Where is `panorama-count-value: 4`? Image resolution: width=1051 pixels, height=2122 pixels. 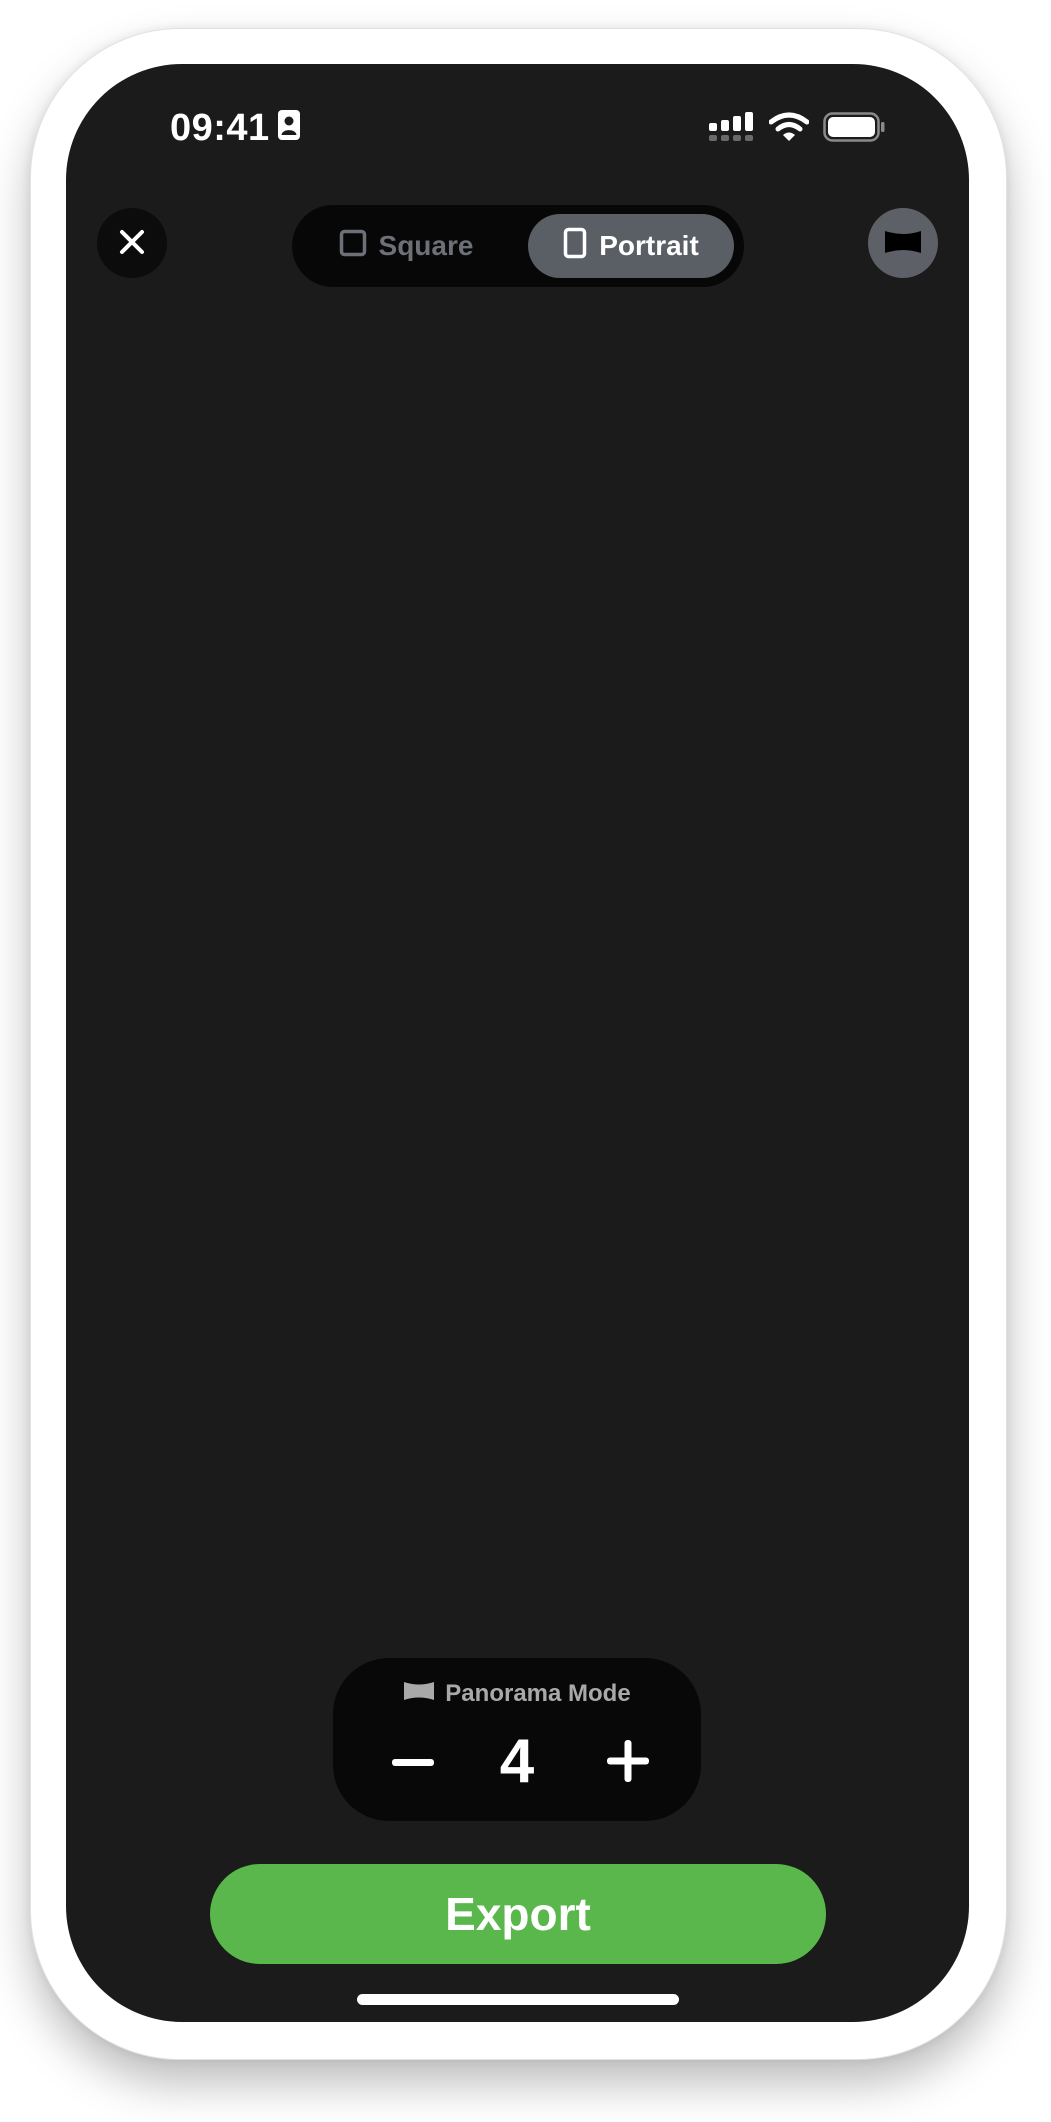
panorama-count-value: 4 is located at coordinates (517, 1761).